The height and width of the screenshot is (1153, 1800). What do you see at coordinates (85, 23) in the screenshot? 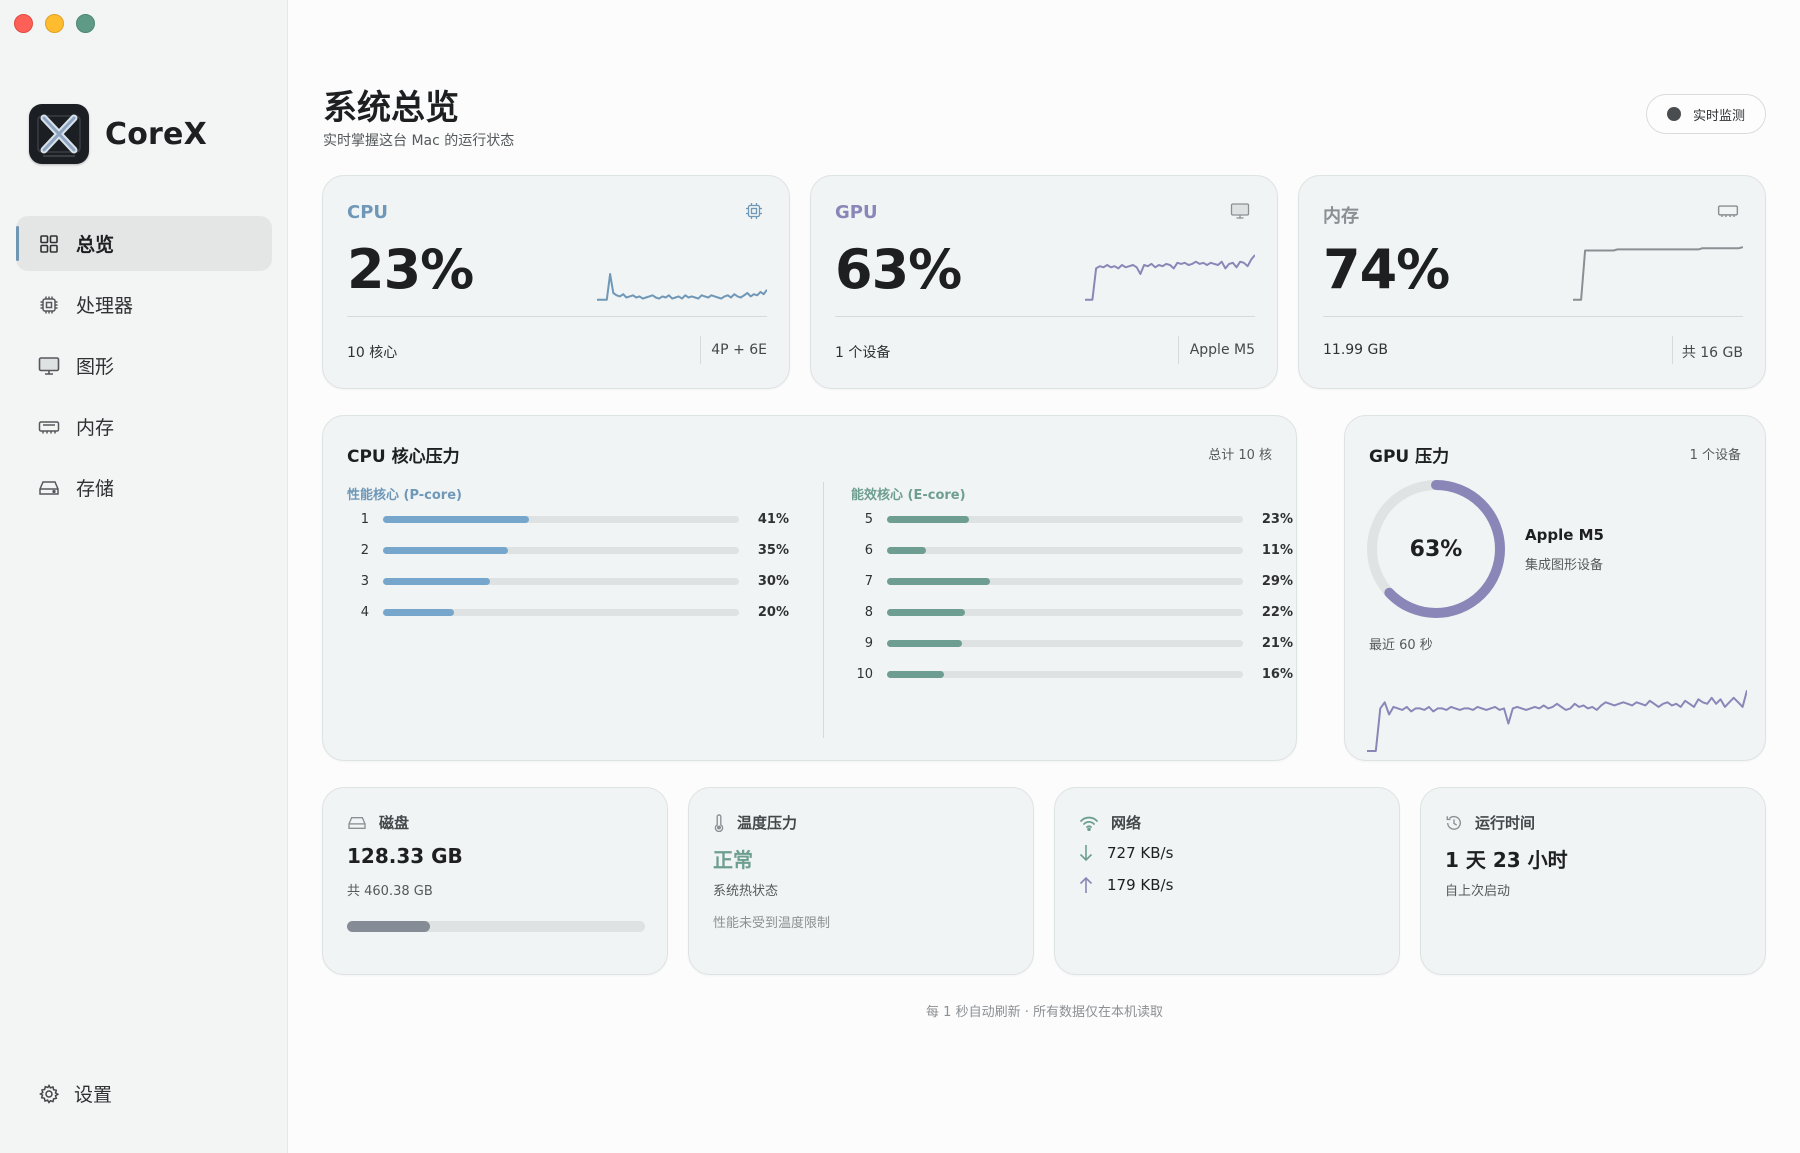
I see `zoom-window-button` at bounding box center [85, 23].